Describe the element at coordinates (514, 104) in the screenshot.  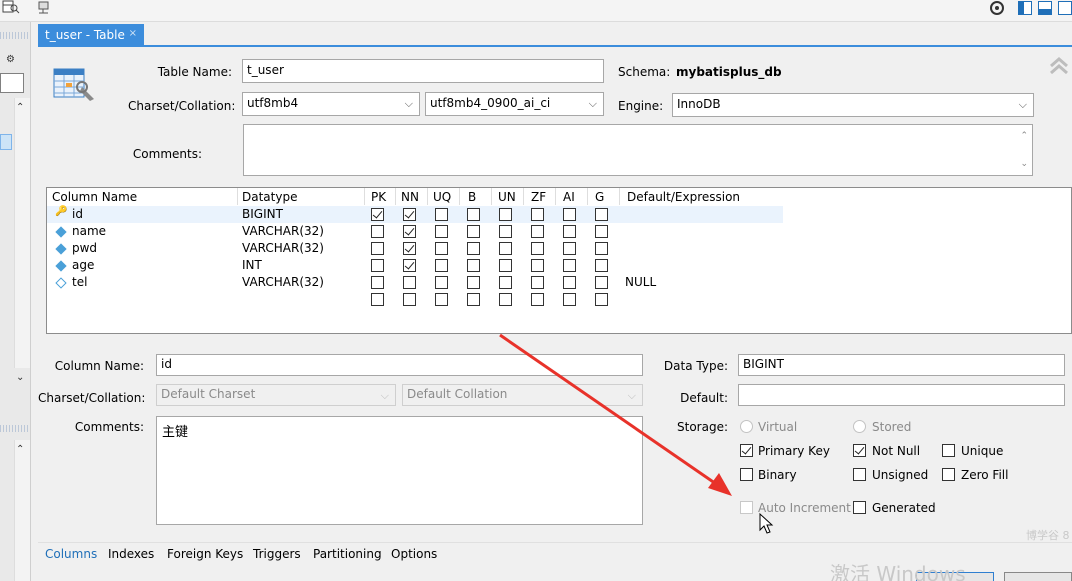
I see `collation-select: utf8mb4_0900_ai_ci ⌵` at that location.